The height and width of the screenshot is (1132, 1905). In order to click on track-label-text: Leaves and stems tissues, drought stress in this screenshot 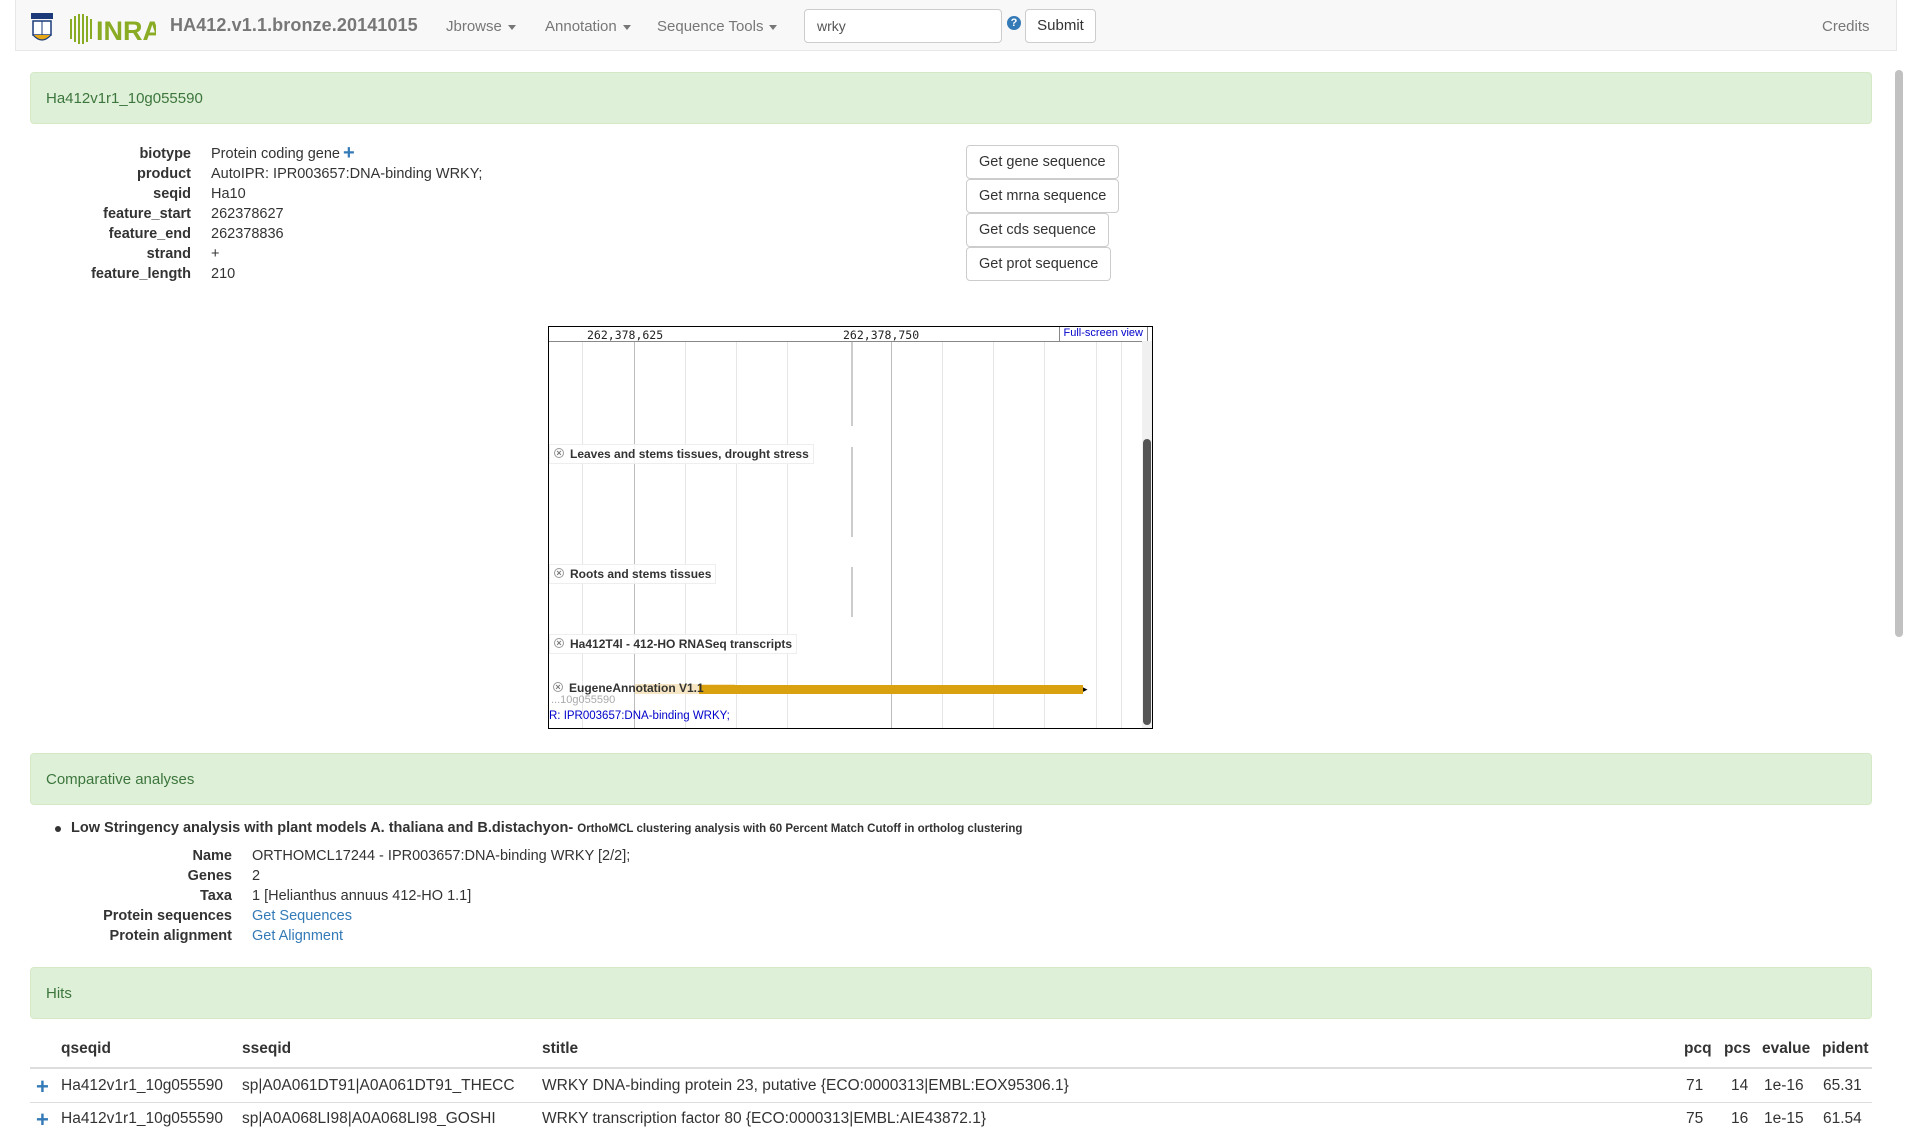, I will do `click(689, 454)`.